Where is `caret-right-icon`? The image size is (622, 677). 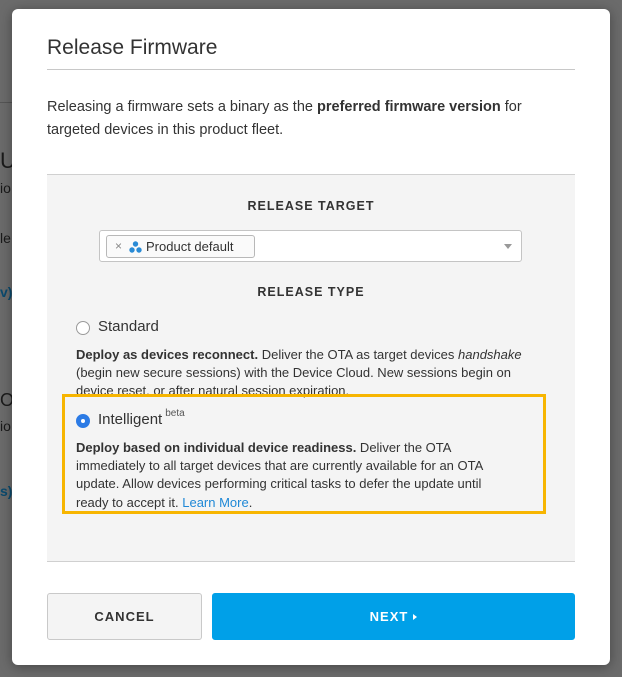
caret-right-icon is located at coordinates (415, 617).